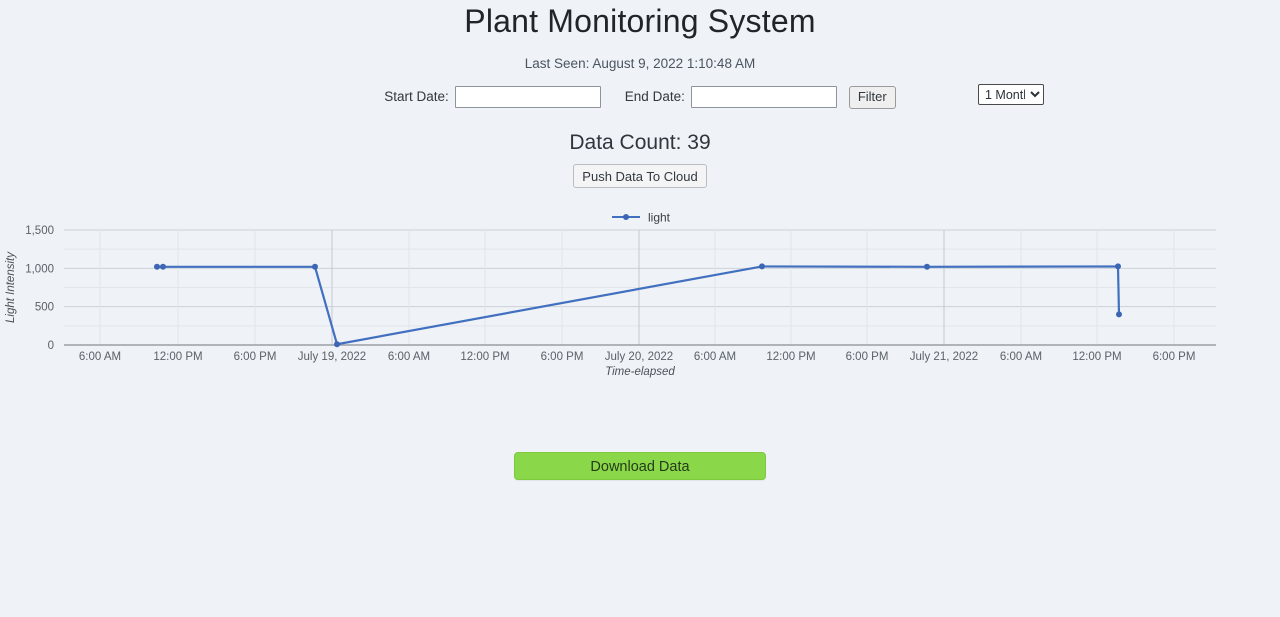 The image size is (1280, 617). Describe the element at coordinates (640, 142) in the screenshot. I see `data-count-label: Data Count: 39` at that location.